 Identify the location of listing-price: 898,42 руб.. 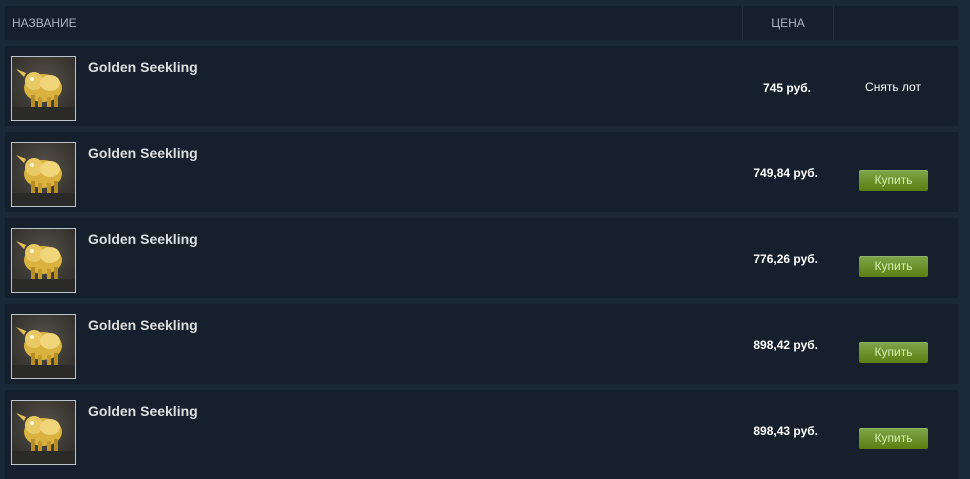
(785, 345).